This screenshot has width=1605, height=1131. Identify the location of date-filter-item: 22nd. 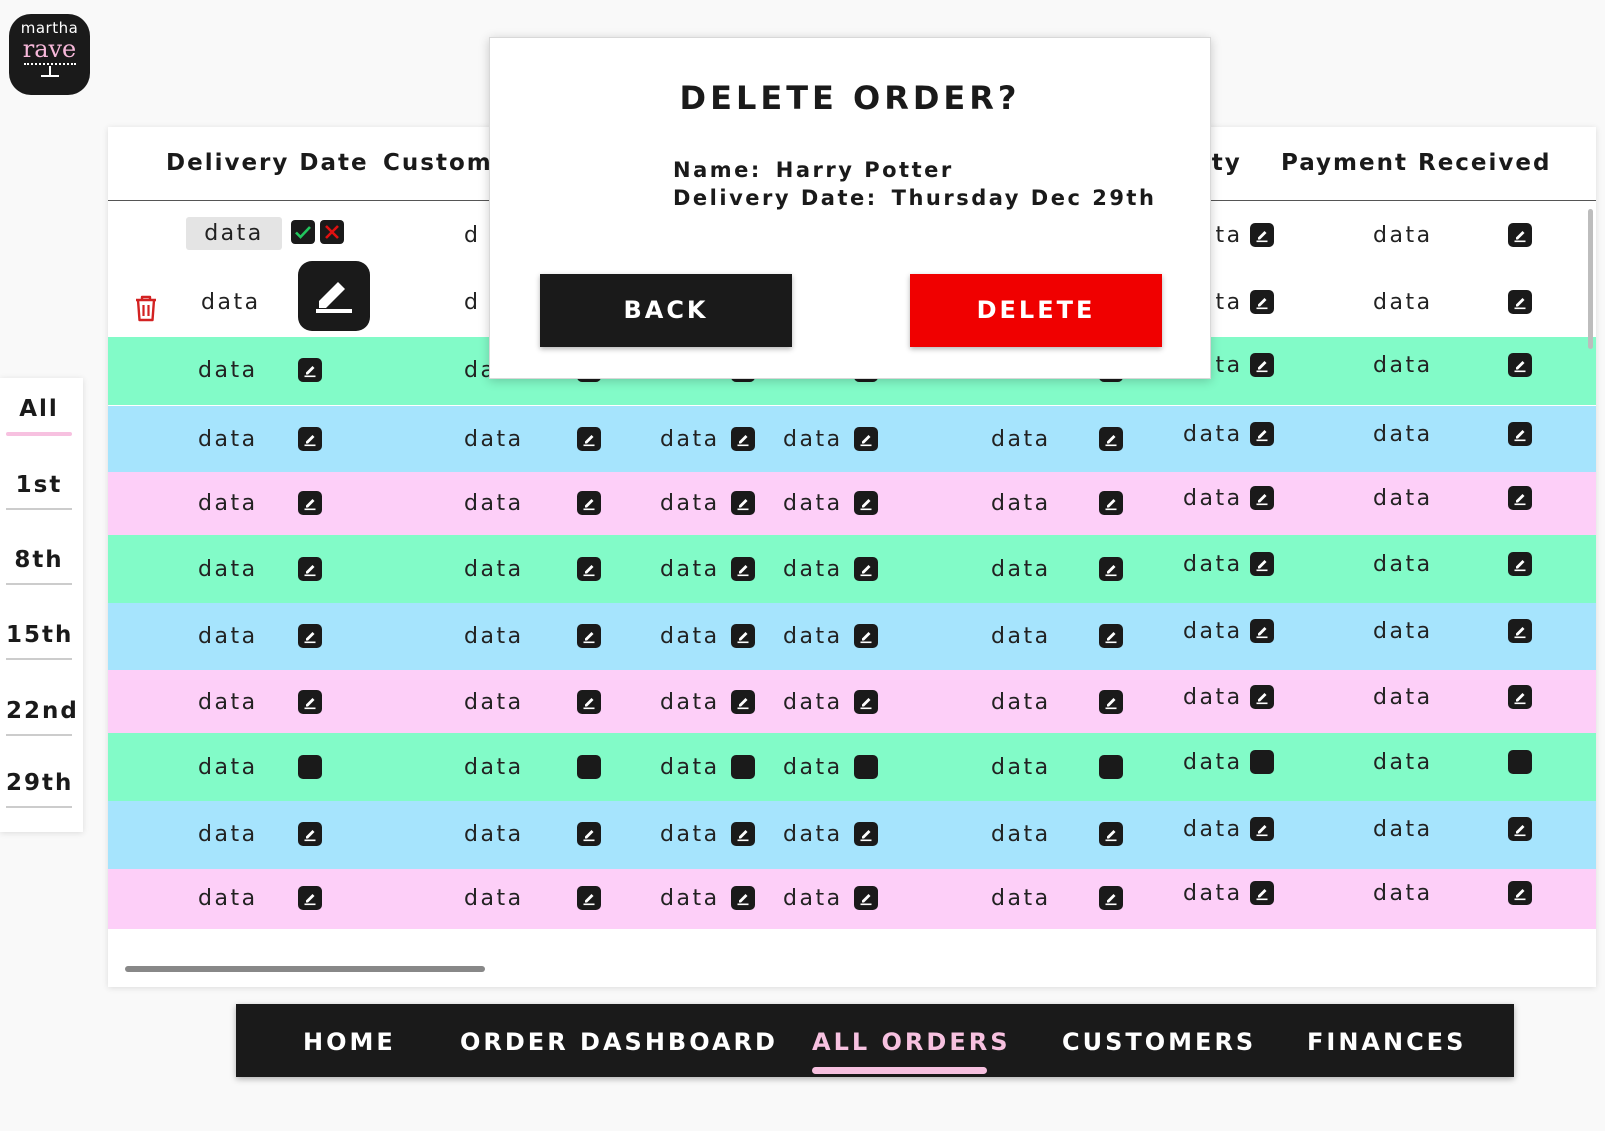
(41, 711).